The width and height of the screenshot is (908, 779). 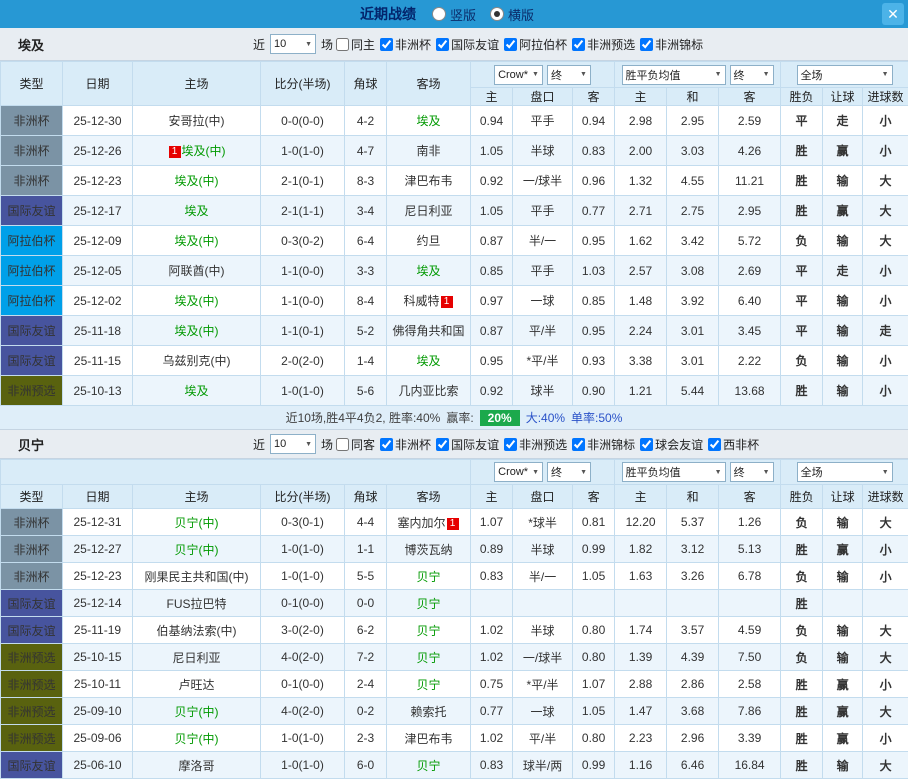 I want to click on filter-checkbox: 同客, so click(x=355, y=444).